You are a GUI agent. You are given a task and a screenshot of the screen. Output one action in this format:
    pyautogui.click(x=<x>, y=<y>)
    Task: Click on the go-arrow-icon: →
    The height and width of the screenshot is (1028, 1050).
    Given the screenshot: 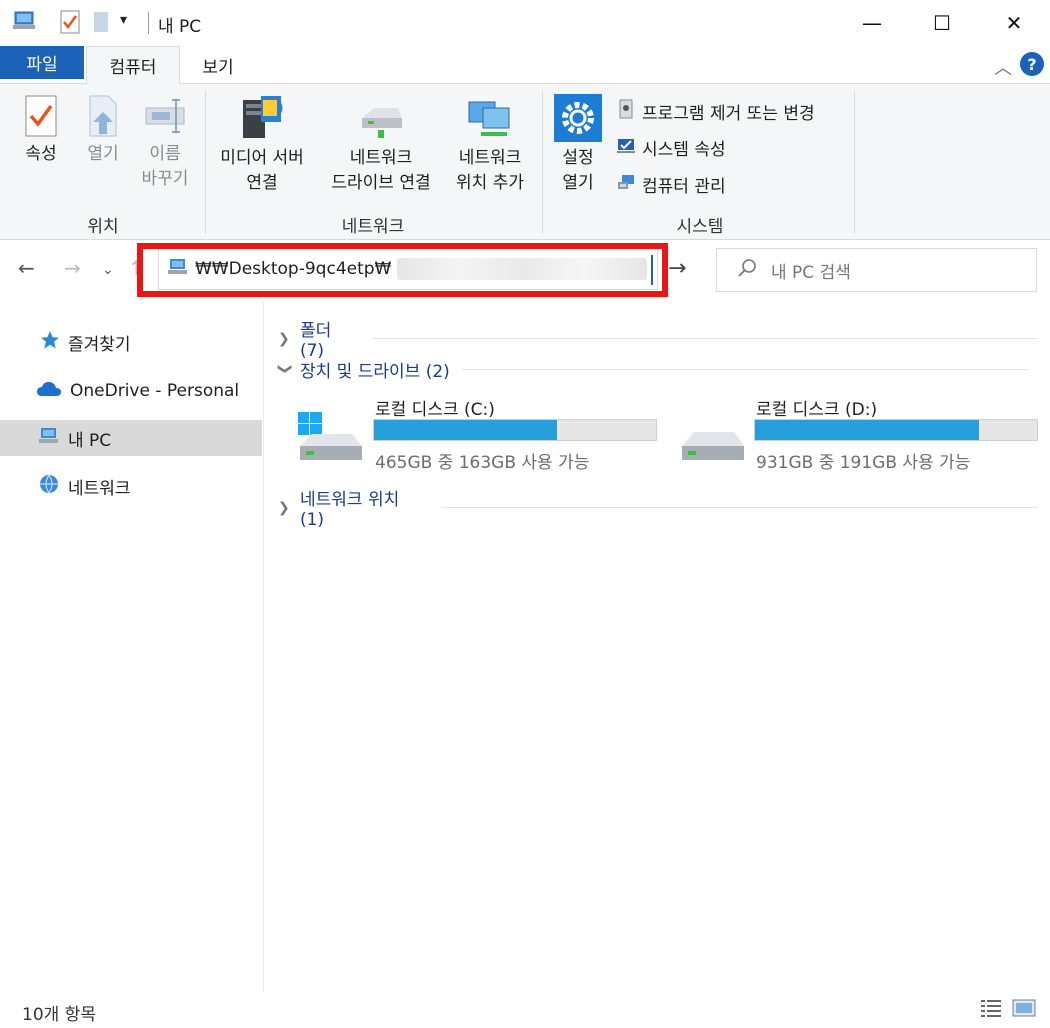 What is the action you would take?
    pyautogui.click(x=677, y=268)
    